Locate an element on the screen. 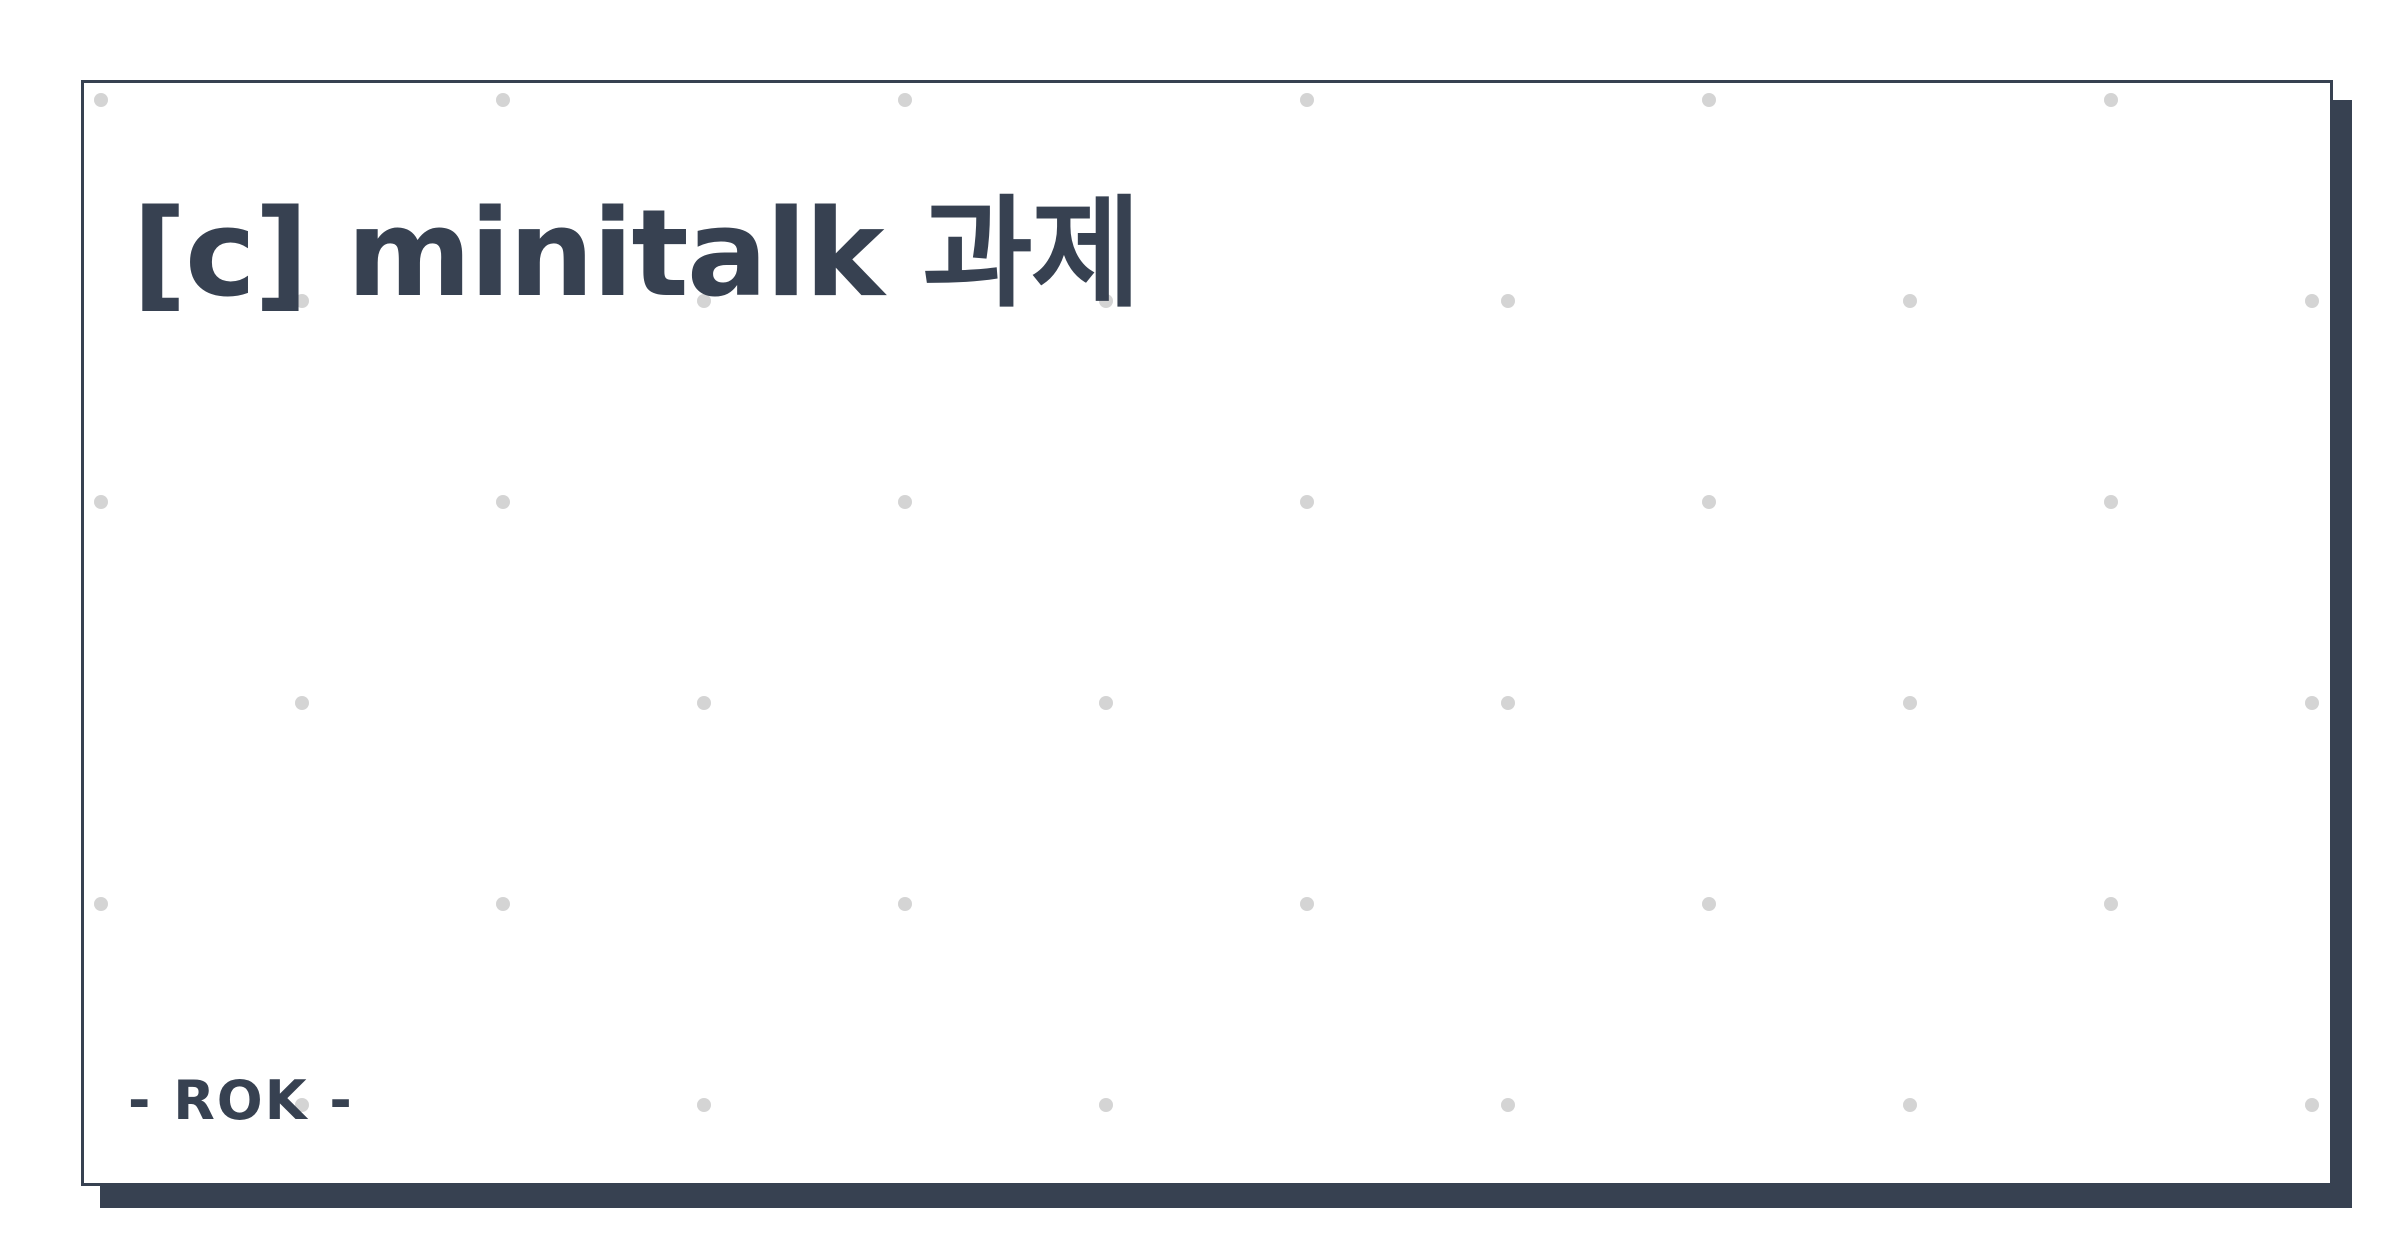  author-signature: - ROK - is located at coordinates (241, 1100).